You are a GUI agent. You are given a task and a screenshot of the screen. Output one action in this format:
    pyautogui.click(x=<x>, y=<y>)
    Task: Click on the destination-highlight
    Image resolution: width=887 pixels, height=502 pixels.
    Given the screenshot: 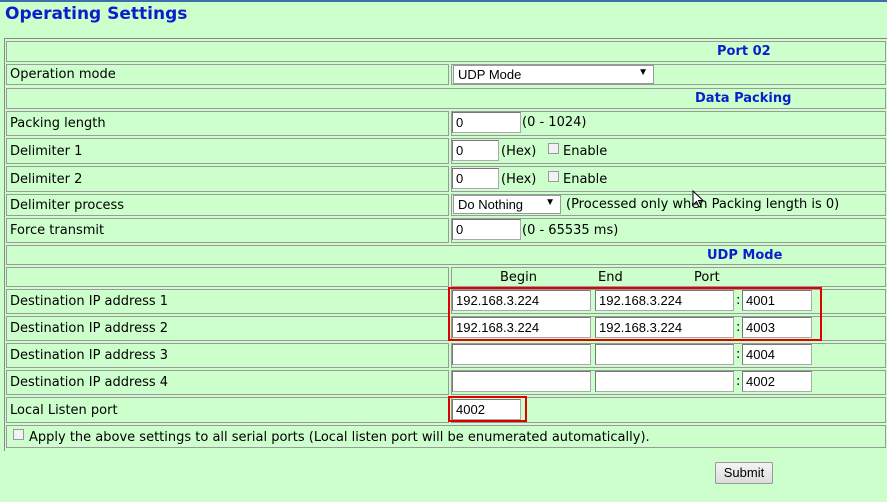 What is the action you would take?
    pyautogui.click(x=635, y=314)
    